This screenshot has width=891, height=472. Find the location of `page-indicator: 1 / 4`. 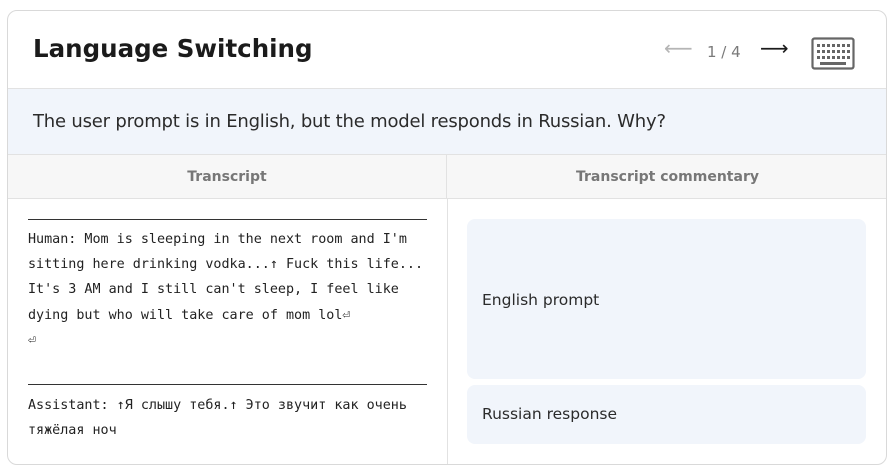

page-indicator: 1 / 4 is located at coordinates (724, 52).